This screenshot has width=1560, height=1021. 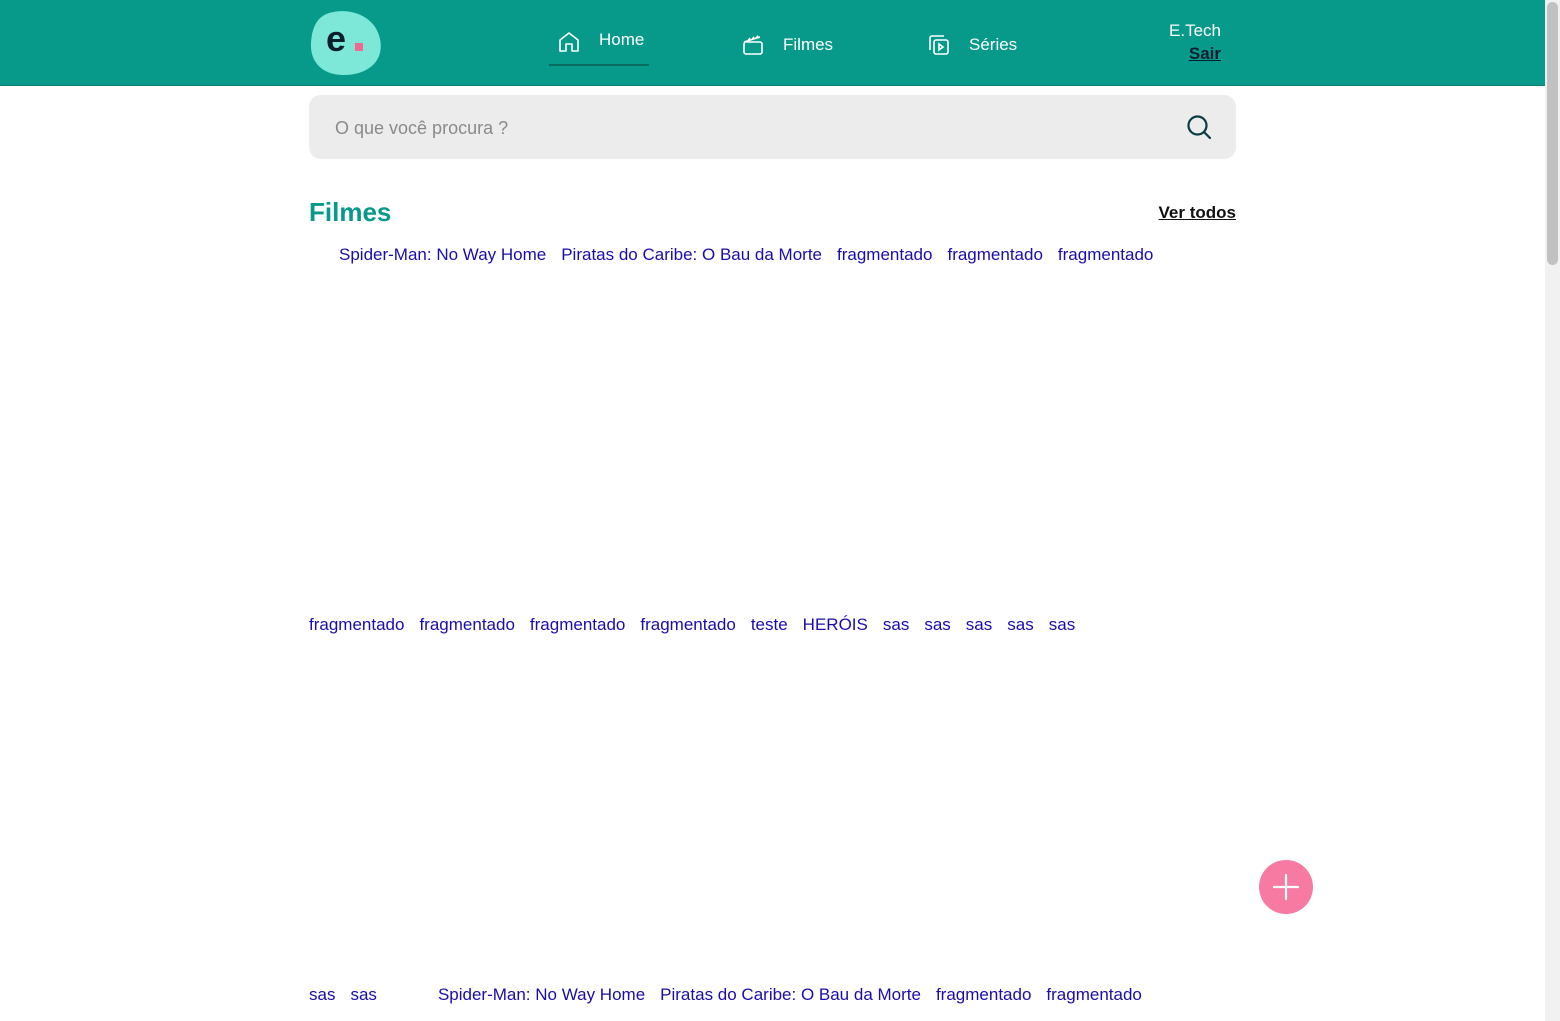 What do you see at coordinates (336, 38) in the screenshot?
I see `svg-text: e` at bounding box center [336, 38].